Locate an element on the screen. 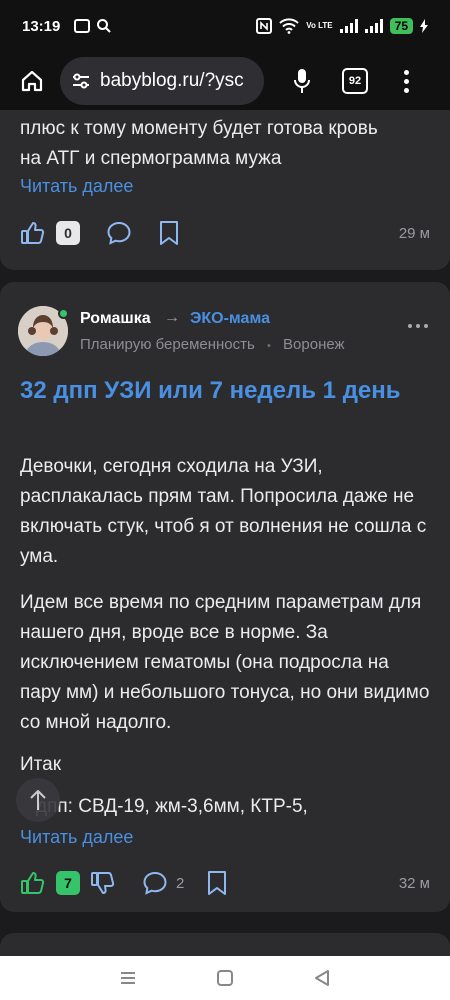 This screenshot has width=450, height=1000. scroll-to-top-button is located at coordinates (38, 800).